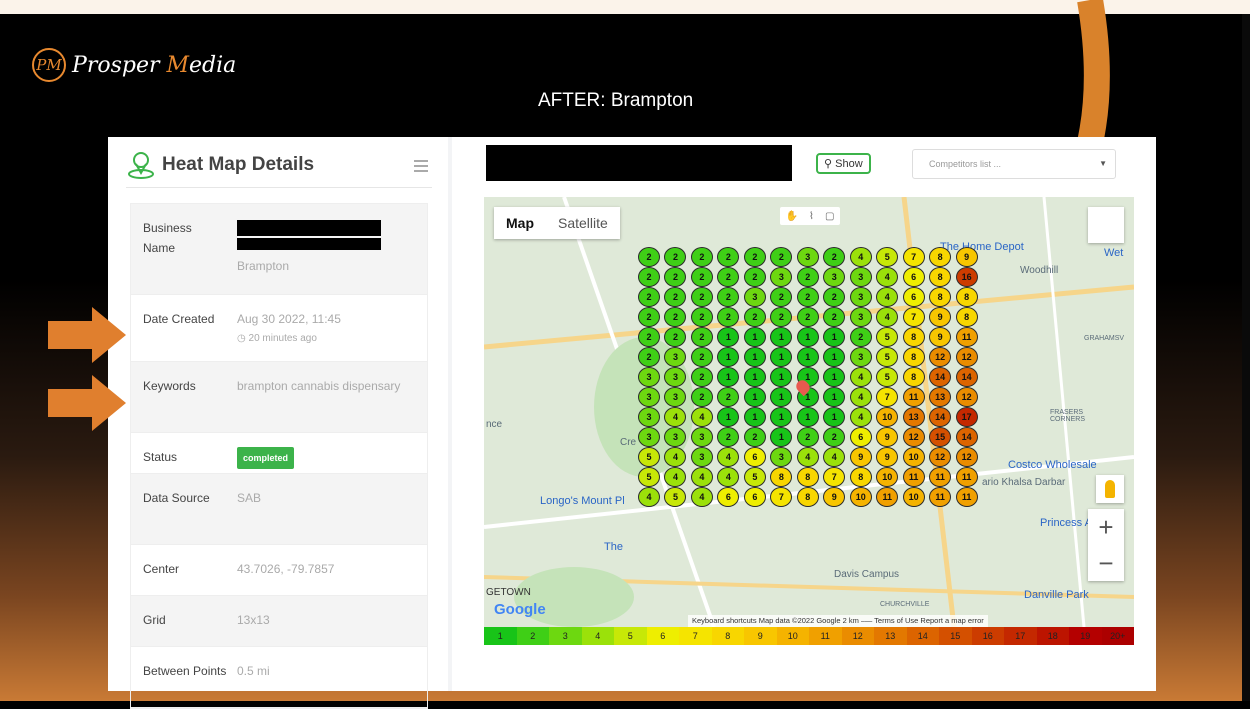  Describe the element at coordinates (520, 223) in the screenshot. I see `tab-map: Map` at that location.